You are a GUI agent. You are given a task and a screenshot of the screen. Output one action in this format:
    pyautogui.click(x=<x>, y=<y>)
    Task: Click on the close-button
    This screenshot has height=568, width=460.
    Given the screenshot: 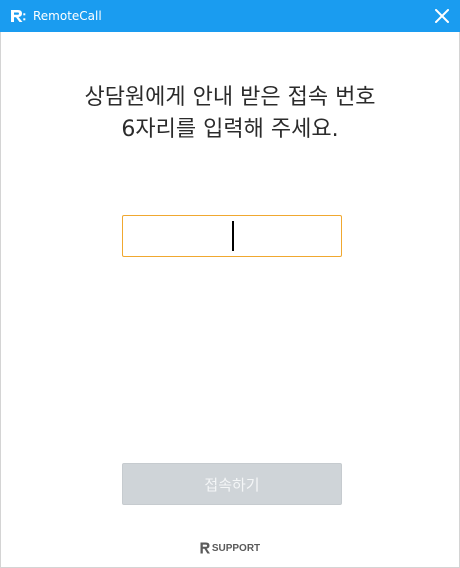 What is the action you would take?
    pyautogui.click(x=442, y=16)
    